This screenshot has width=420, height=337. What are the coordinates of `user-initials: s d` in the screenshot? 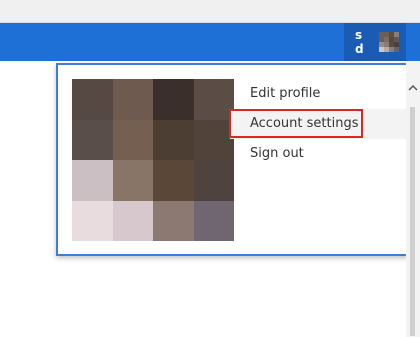 It's located at (360, 42).